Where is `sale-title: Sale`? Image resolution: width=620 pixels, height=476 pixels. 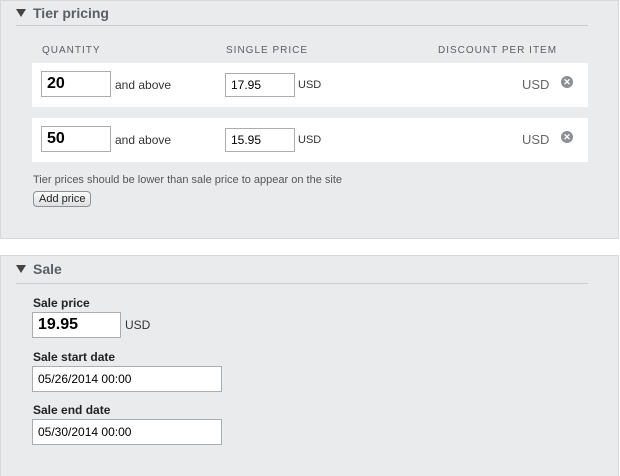
sale-title: Sale is located at coordinates (47, 269).